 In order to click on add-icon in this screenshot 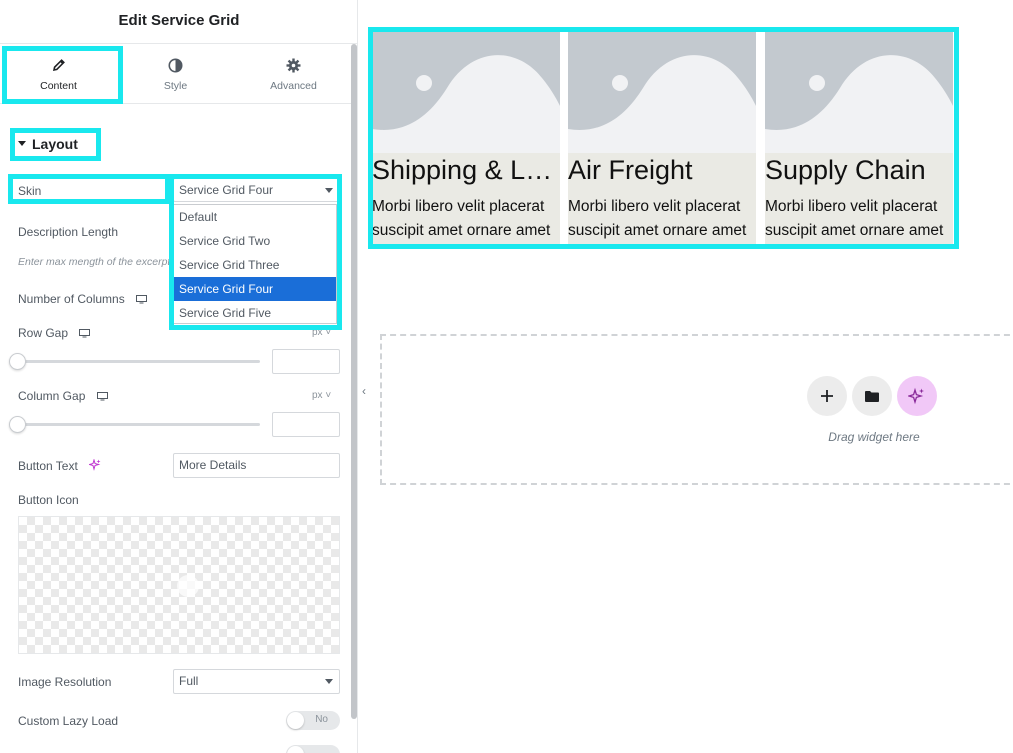, I will do `click(188, 586)`.